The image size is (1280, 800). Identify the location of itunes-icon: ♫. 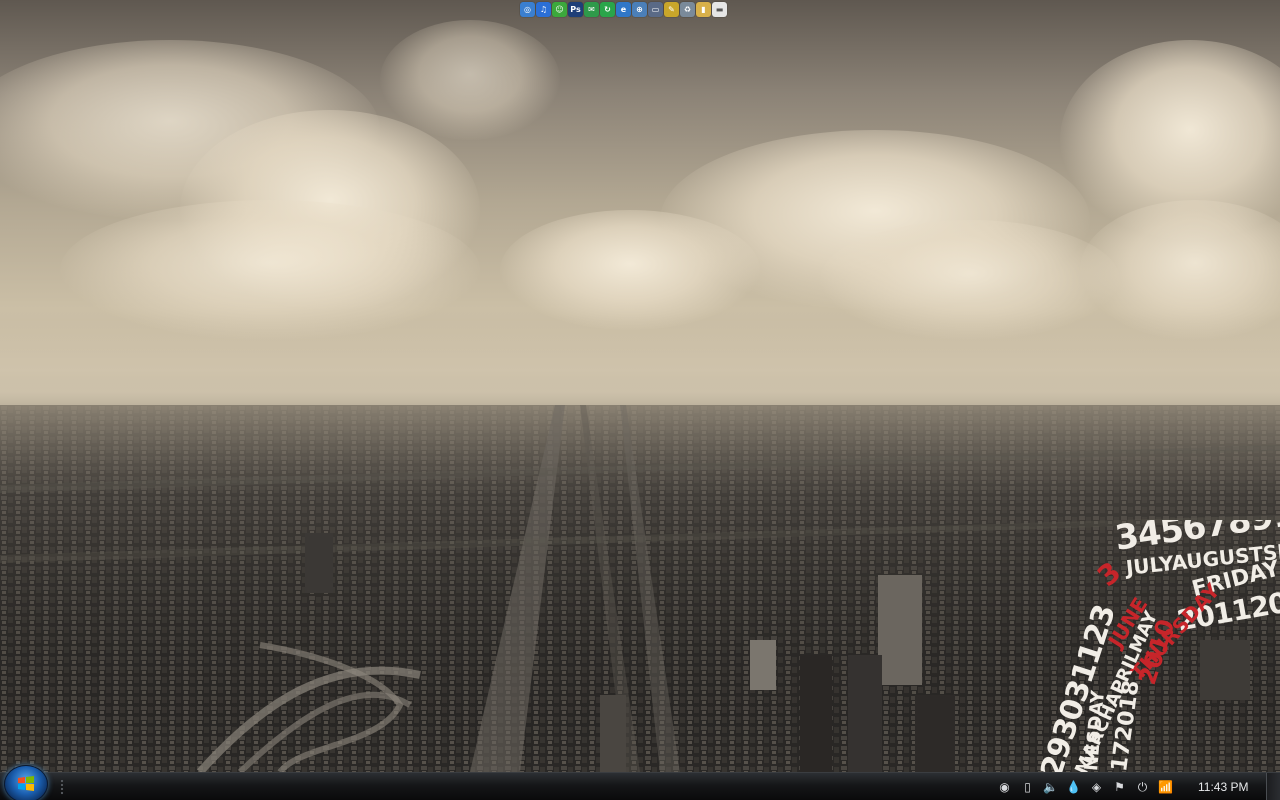
(543, 9).